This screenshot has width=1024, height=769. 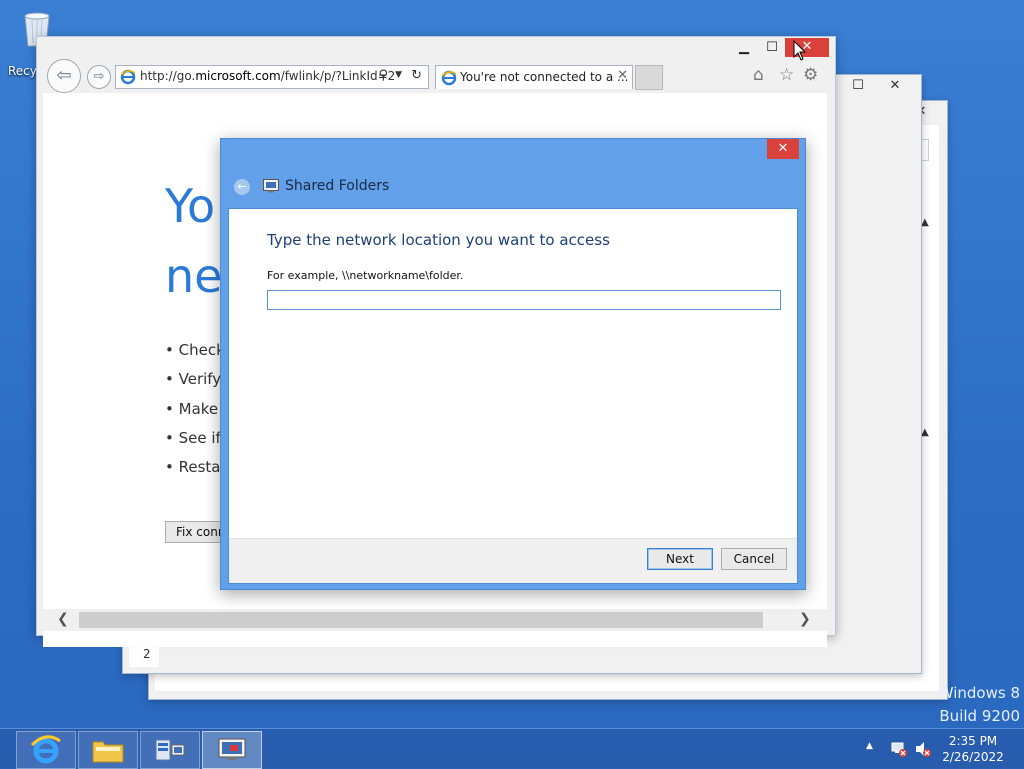 I want to click on horizontal-scrollbar: ❮ ❯, so click(x=435, y=620).